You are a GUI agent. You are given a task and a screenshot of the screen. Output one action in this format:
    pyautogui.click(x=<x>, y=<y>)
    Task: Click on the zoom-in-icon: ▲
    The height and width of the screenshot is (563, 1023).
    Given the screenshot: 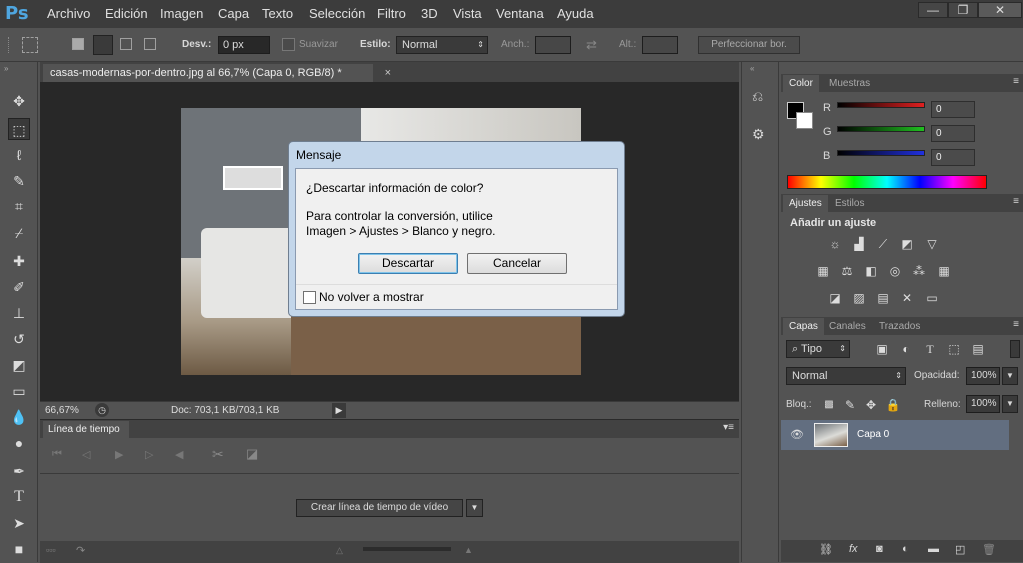 What is the action you would take?
    pyautogui.click(x=468, y=550)
    